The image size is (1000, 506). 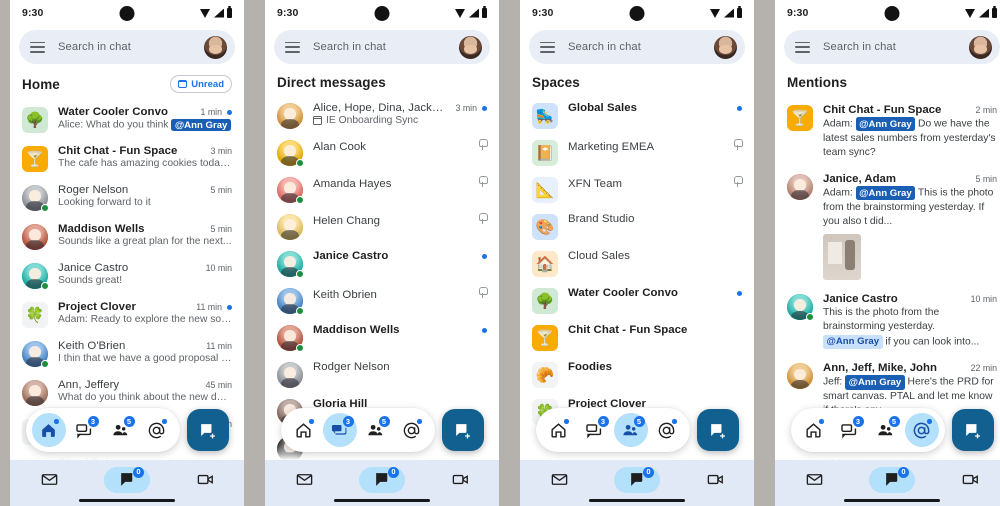 What do you see at coordinates (637, 115) in the screenshot?
I see `list-item: 🛼 Global Sales` at bounding box center [637, 115].